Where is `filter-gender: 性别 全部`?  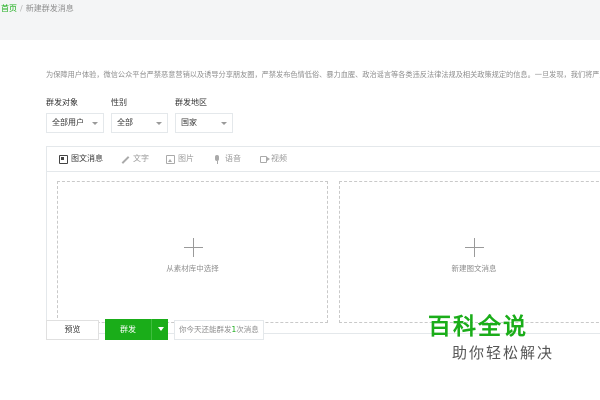 filter-gender: 性别 全部 is located at coordinates (139, 115).